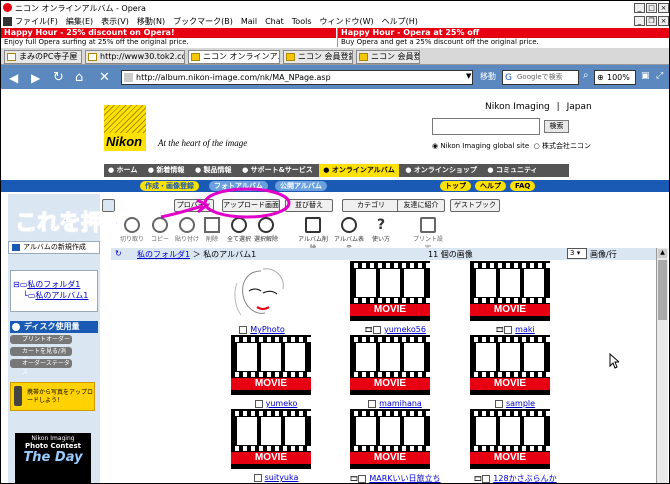 The height and width of the screenshot is (484, 670). I want to click on annotation-overlay, so click(225, 203).